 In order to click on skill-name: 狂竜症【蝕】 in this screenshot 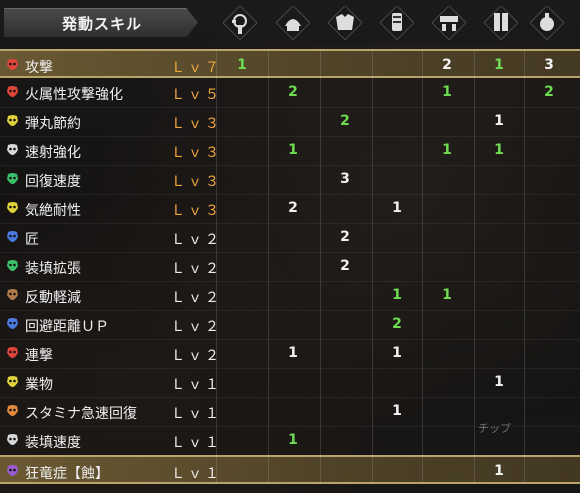, I will do `click(67, 474)`.